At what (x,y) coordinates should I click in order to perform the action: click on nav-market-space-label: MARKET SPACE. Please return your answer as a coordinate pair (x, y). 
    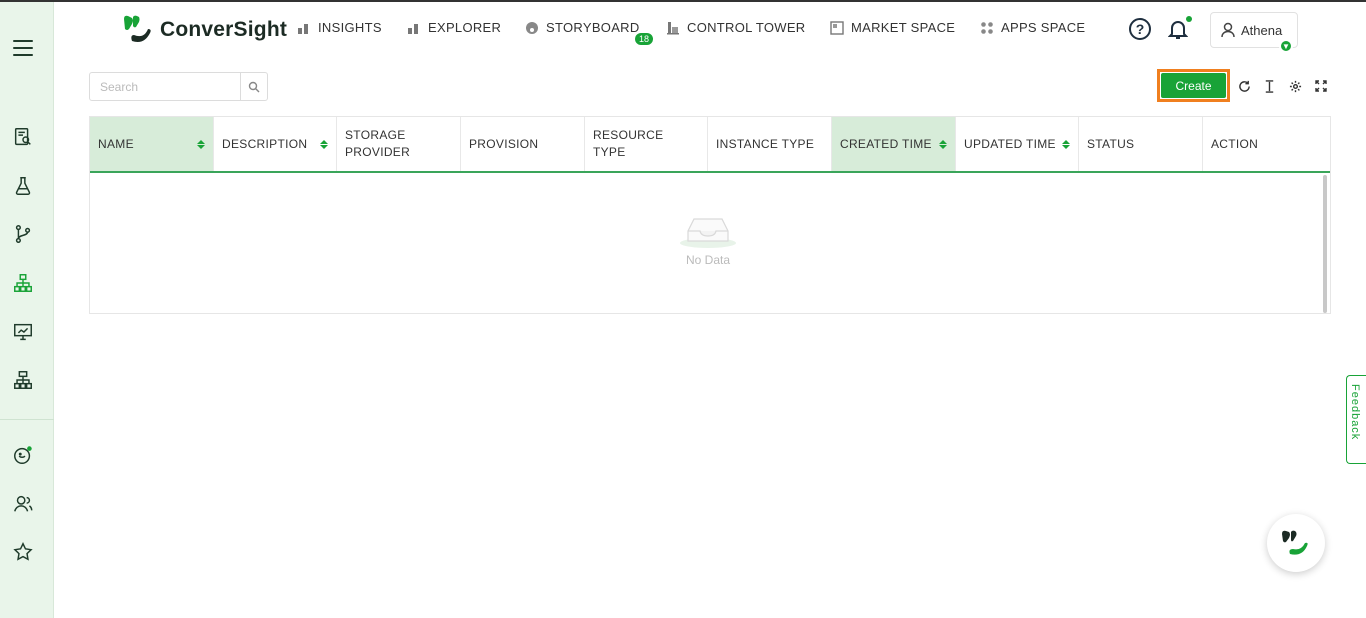
    Looking at the image, I should click on (903, 27).